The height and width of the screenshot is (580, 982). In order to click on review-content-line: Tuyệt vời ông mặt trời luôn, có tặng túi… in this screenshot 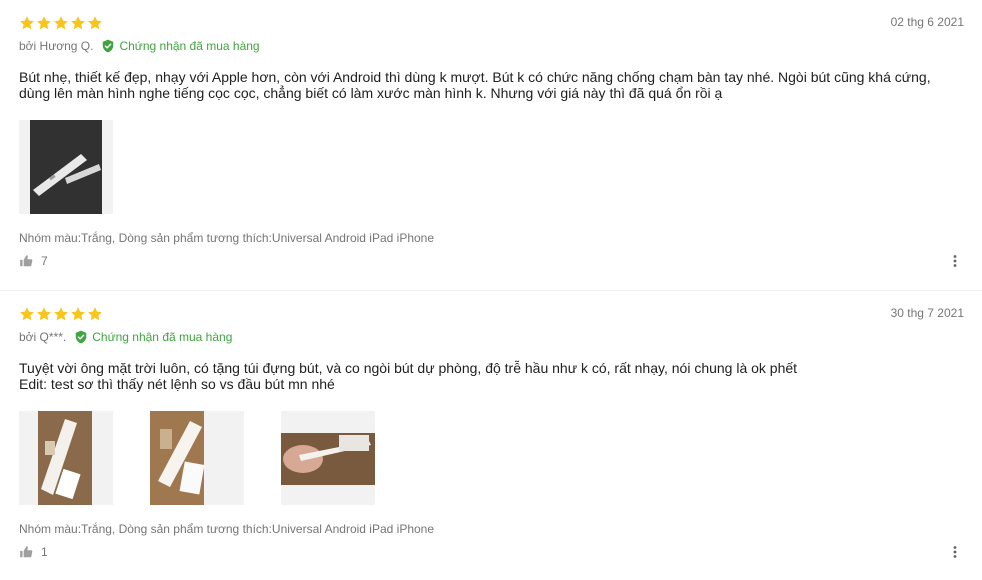, I will do `click(408, 368)`.